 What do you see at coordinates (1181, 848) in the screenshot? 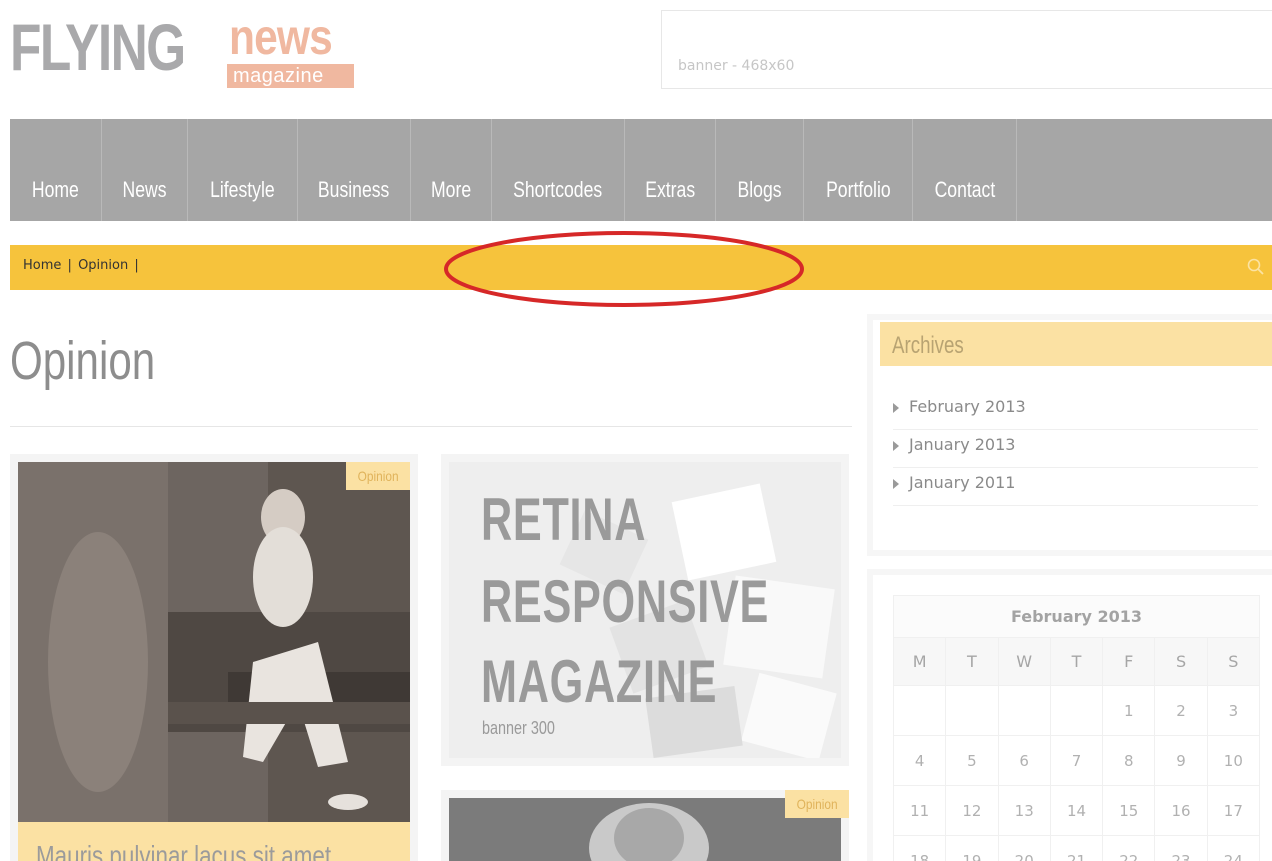
I see `calendar-day: 23` at bounding box center [1181, 848].